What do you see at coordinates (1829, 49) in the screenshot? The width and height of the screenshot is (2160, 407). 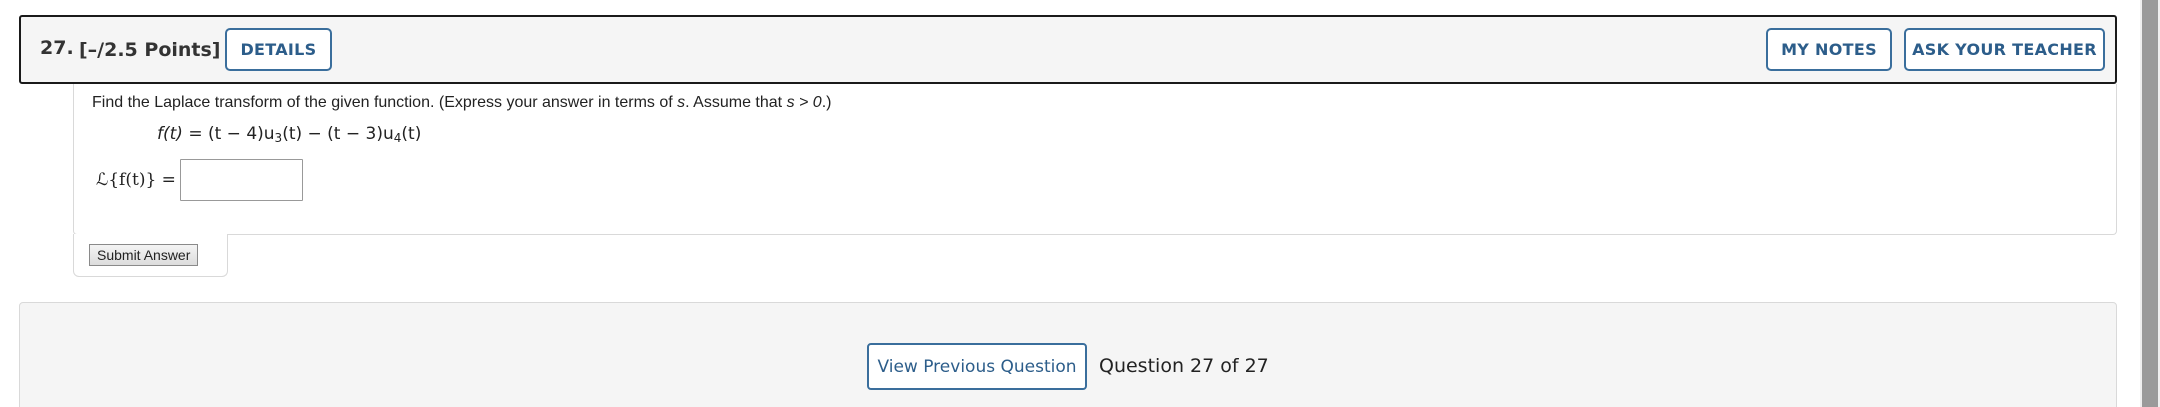 I see `my-notes-button: MY NOTES` at bounding box center [1829, 49].